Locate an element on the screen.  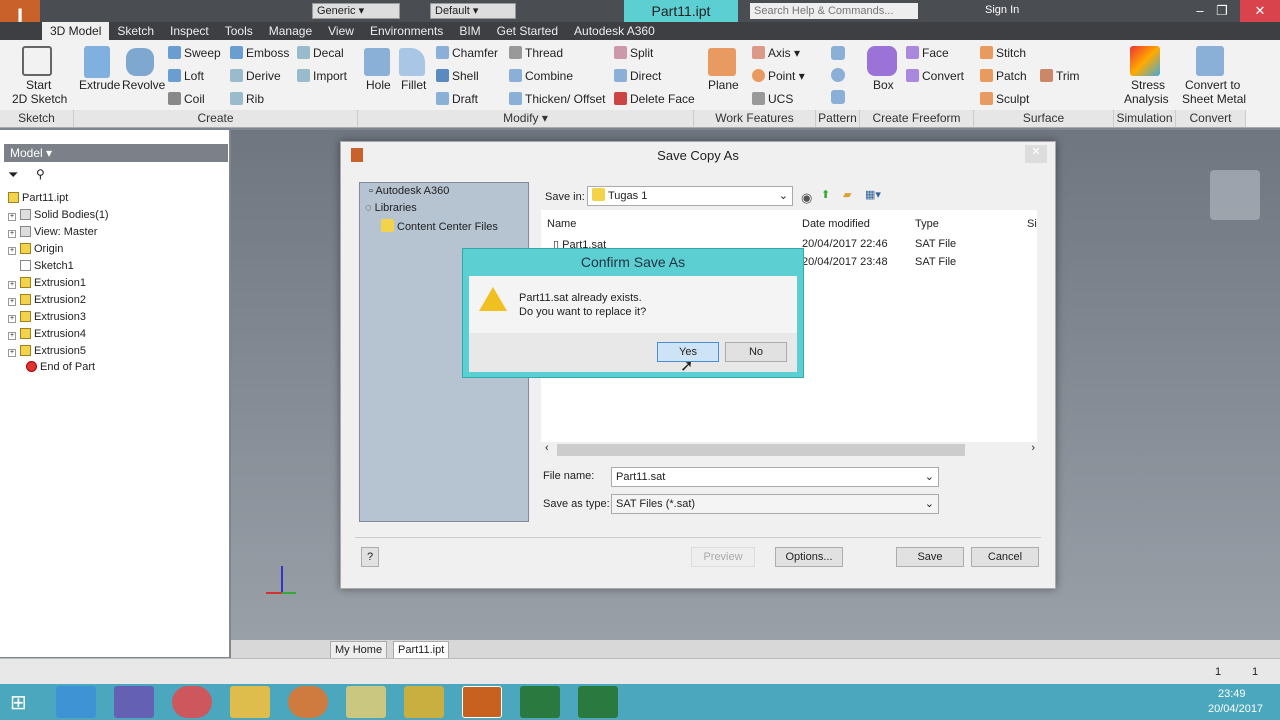
preview-button: Preview is located at coordinates (723, 557).